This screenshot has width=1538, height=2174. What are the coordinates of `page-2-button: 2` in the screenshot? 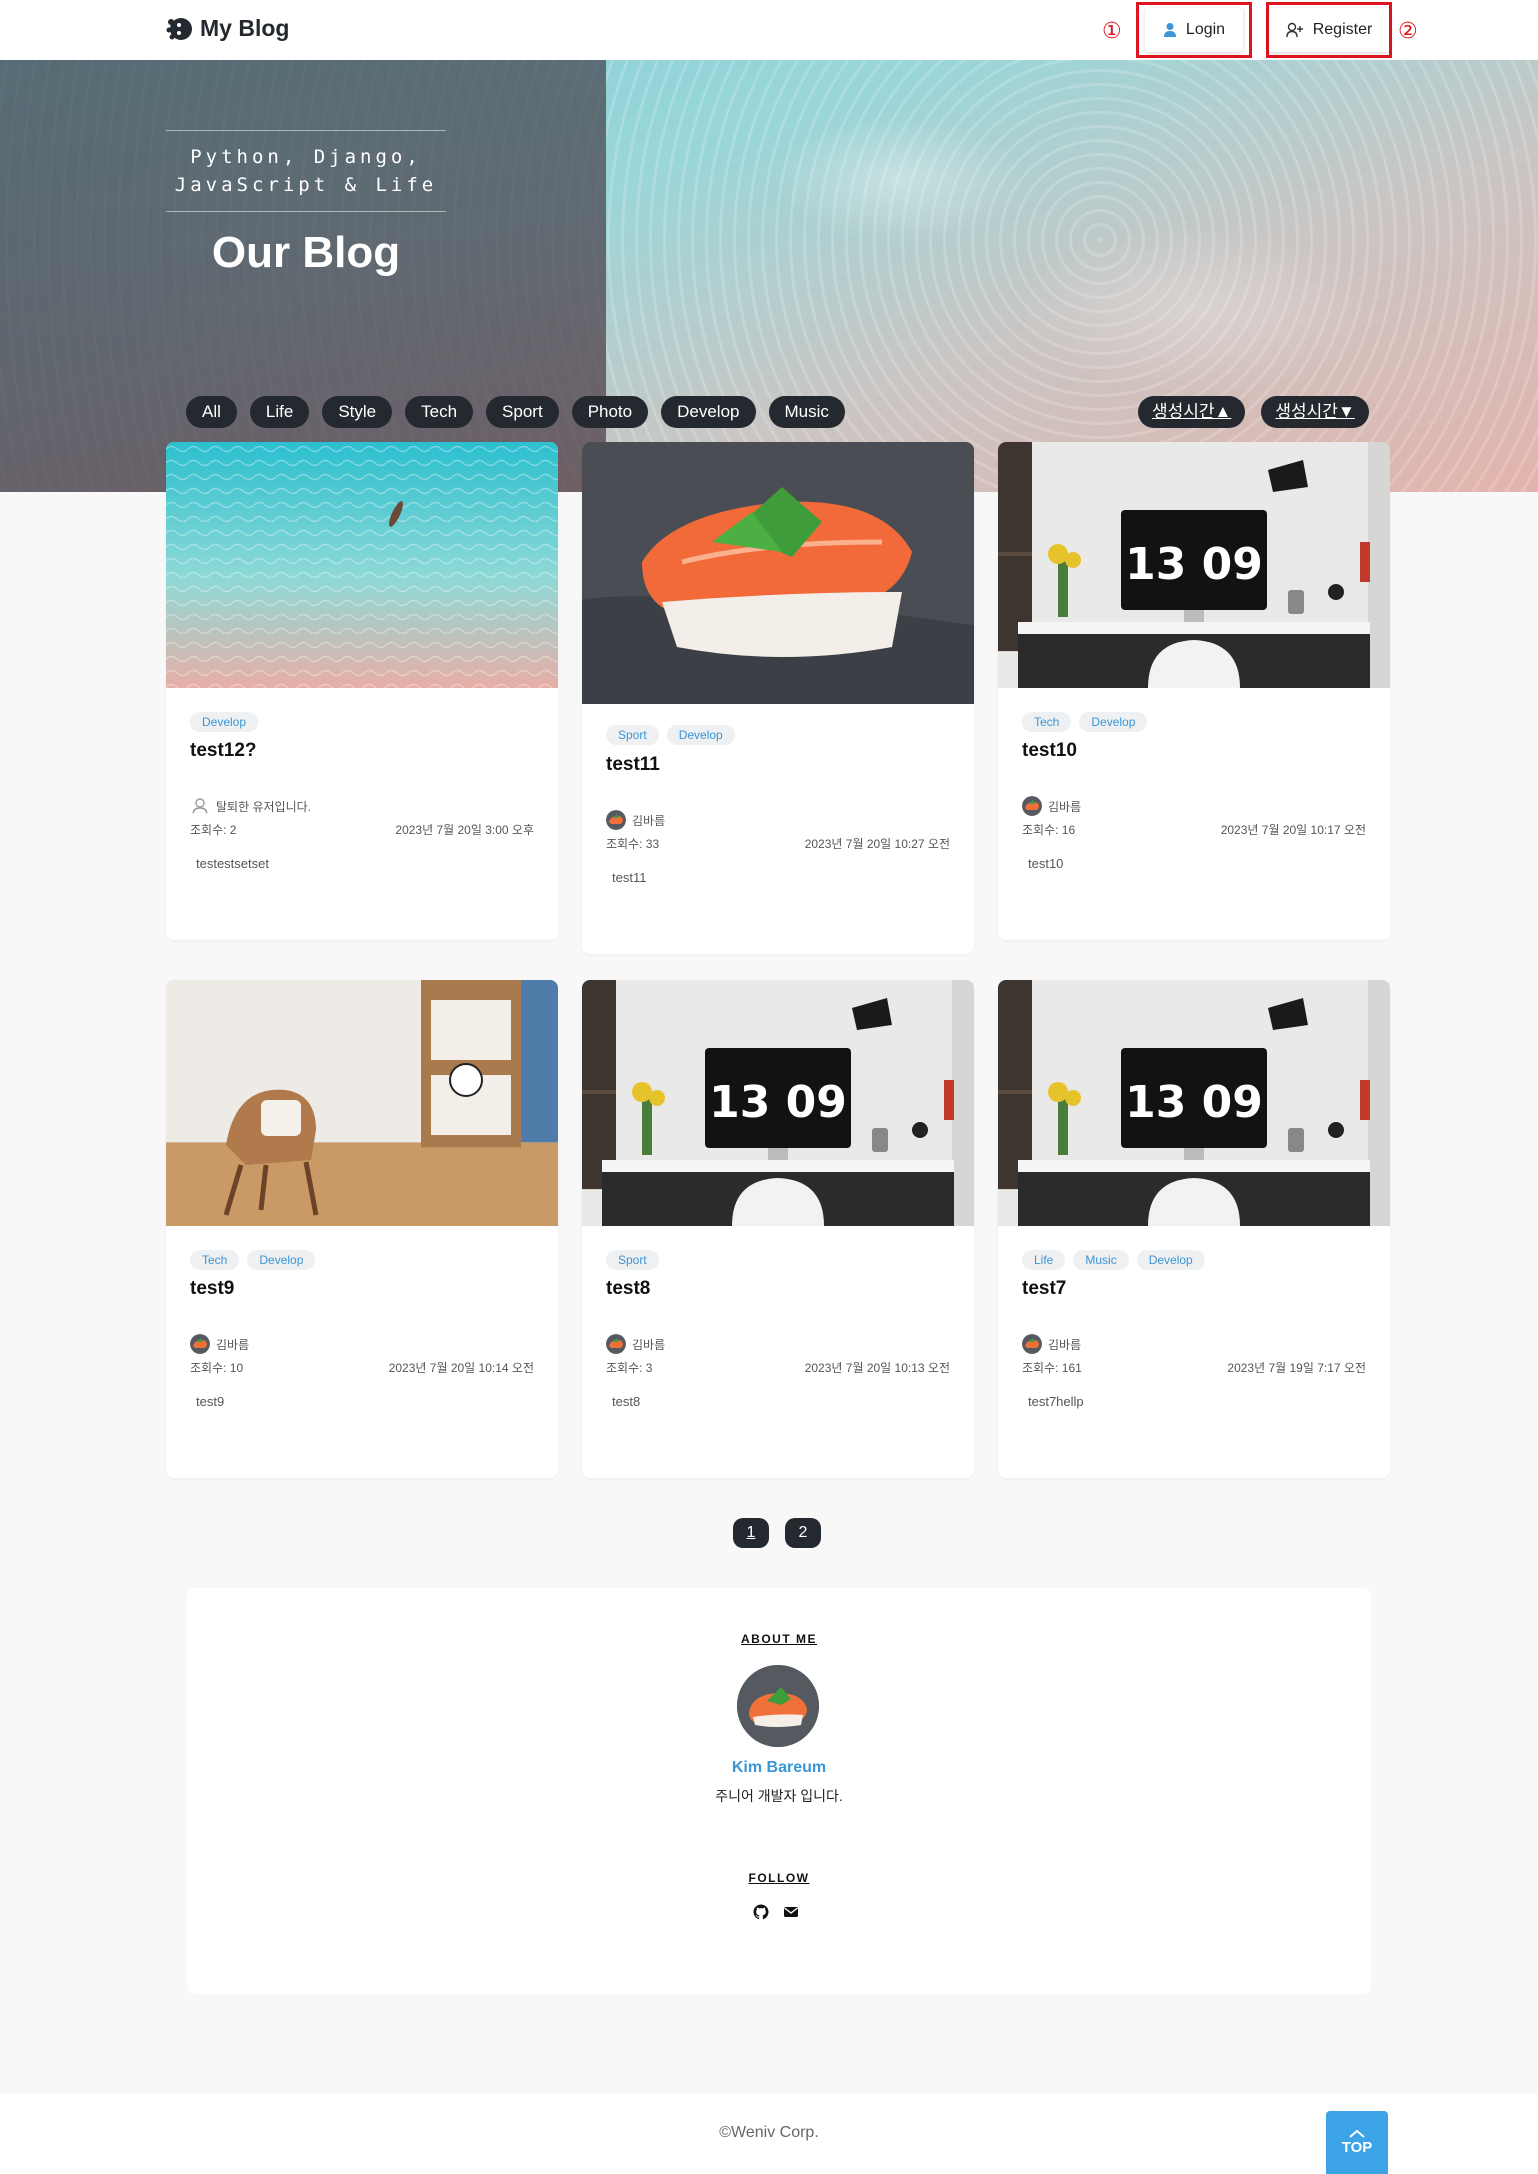 It's located at (803, 1533).